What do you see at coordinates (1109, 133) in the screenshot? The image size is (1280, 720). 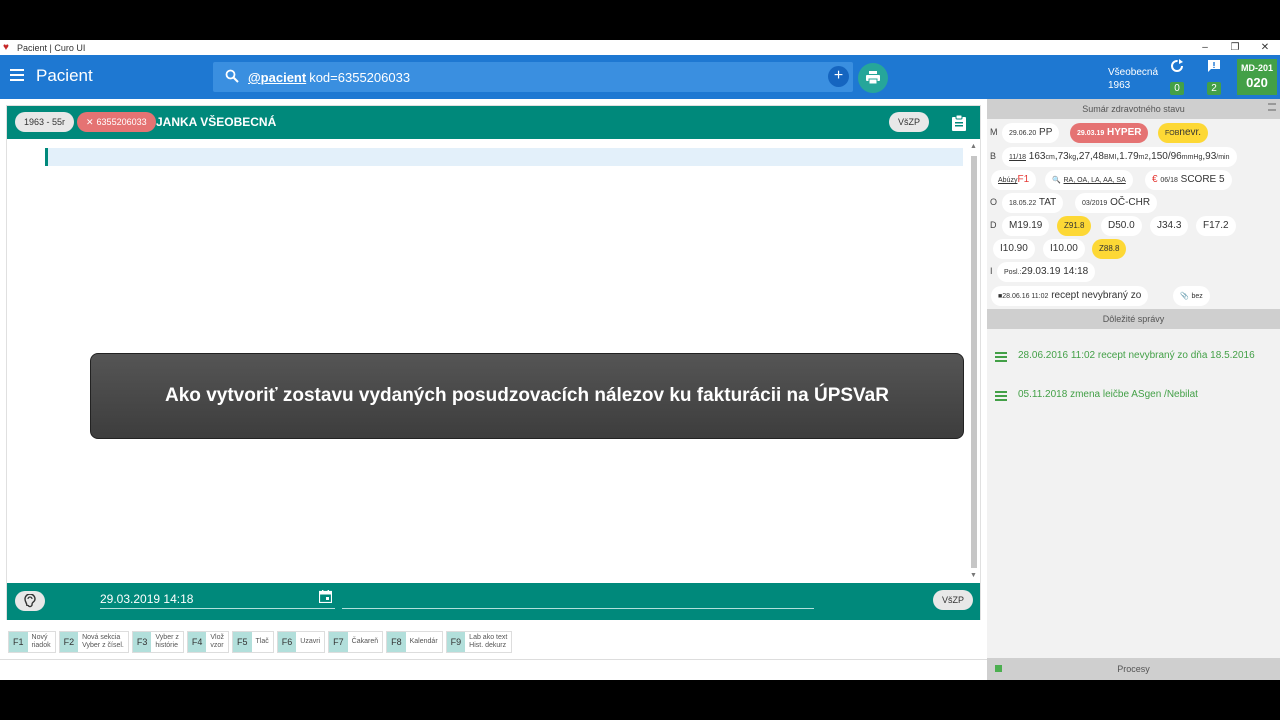 I see `chip-hyper: 29.03.19 HYPER` at bounding box center [1109, 133].